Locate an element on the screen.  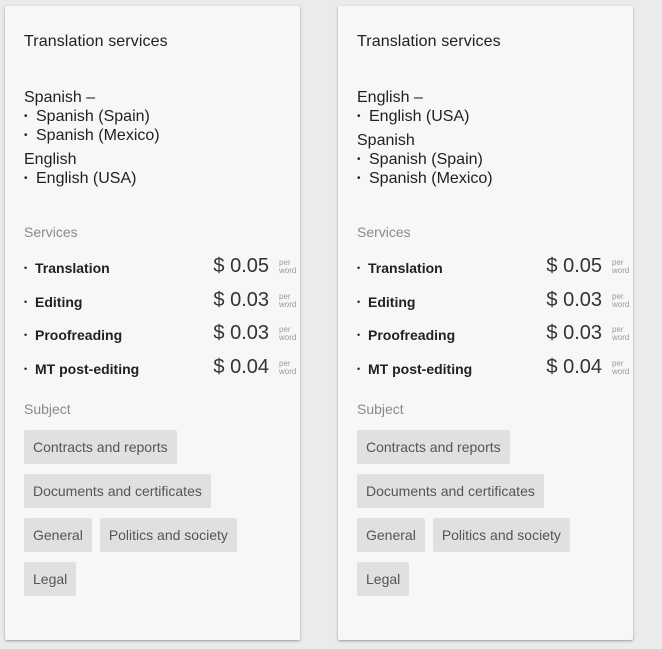
language-head: English is located at coordinates (50, 159).